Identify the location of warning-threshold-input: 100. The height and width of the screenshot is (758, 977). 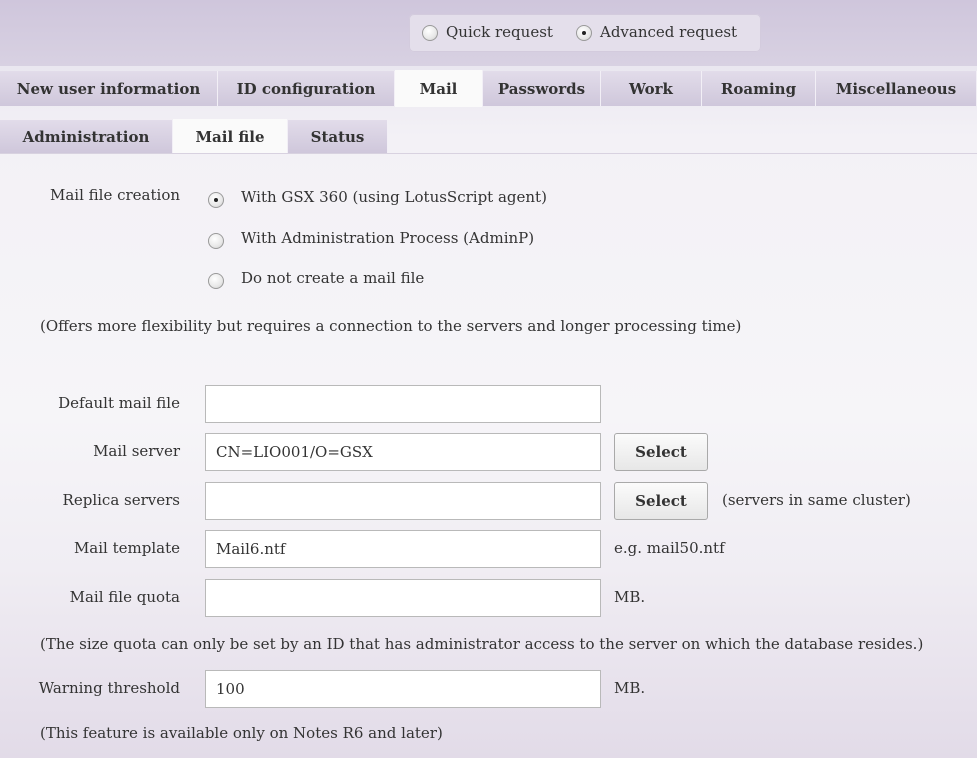
(403, 689).